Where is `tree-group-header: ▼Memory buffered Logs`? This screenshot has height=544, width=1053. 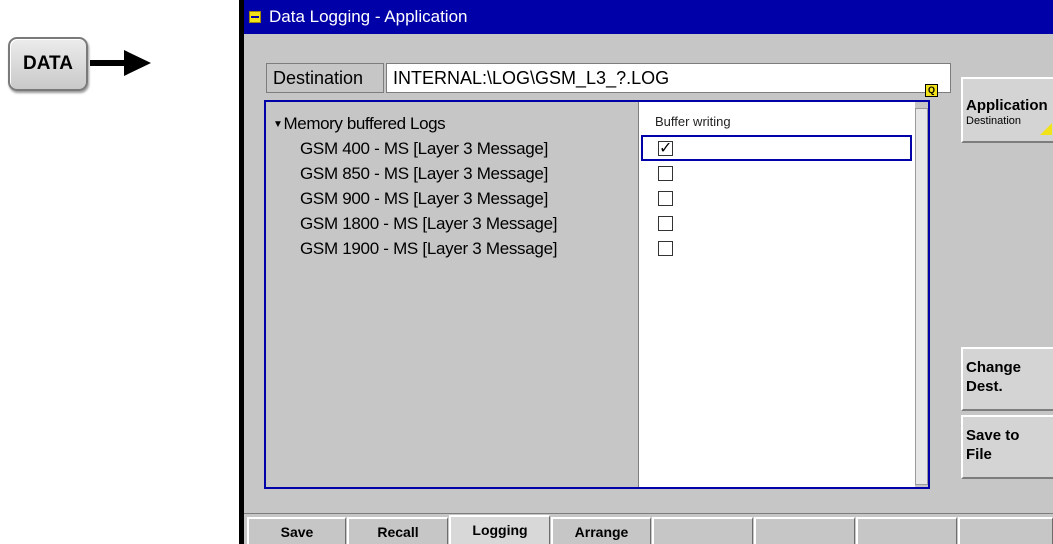
tree-group-header: ▼Memory buffered Logs is located at coordinates (359, 124).